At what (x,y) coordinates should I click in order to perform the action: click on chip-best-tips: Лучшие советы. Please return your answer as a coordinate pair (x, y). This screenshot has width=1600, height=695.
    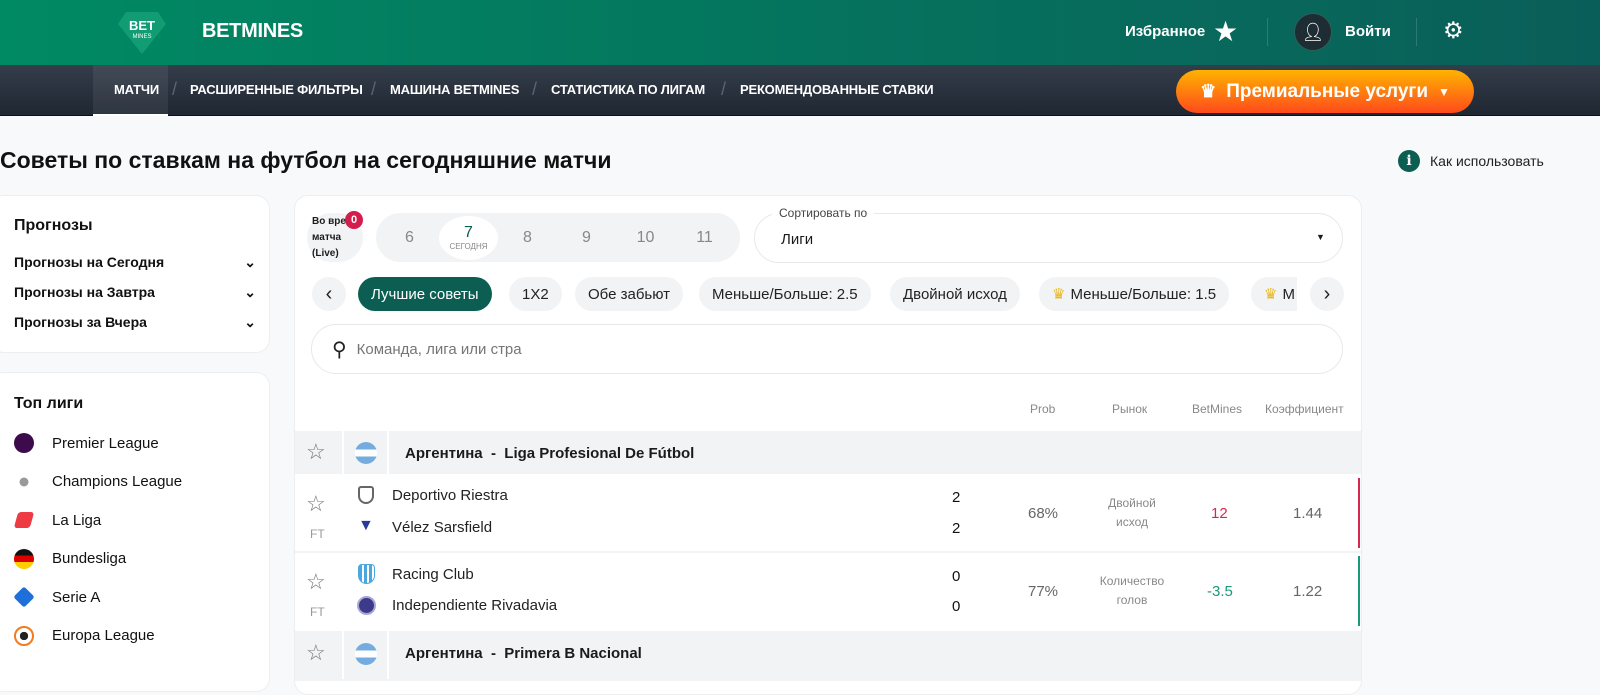
    Looking at the image, I should click on (425, 294).